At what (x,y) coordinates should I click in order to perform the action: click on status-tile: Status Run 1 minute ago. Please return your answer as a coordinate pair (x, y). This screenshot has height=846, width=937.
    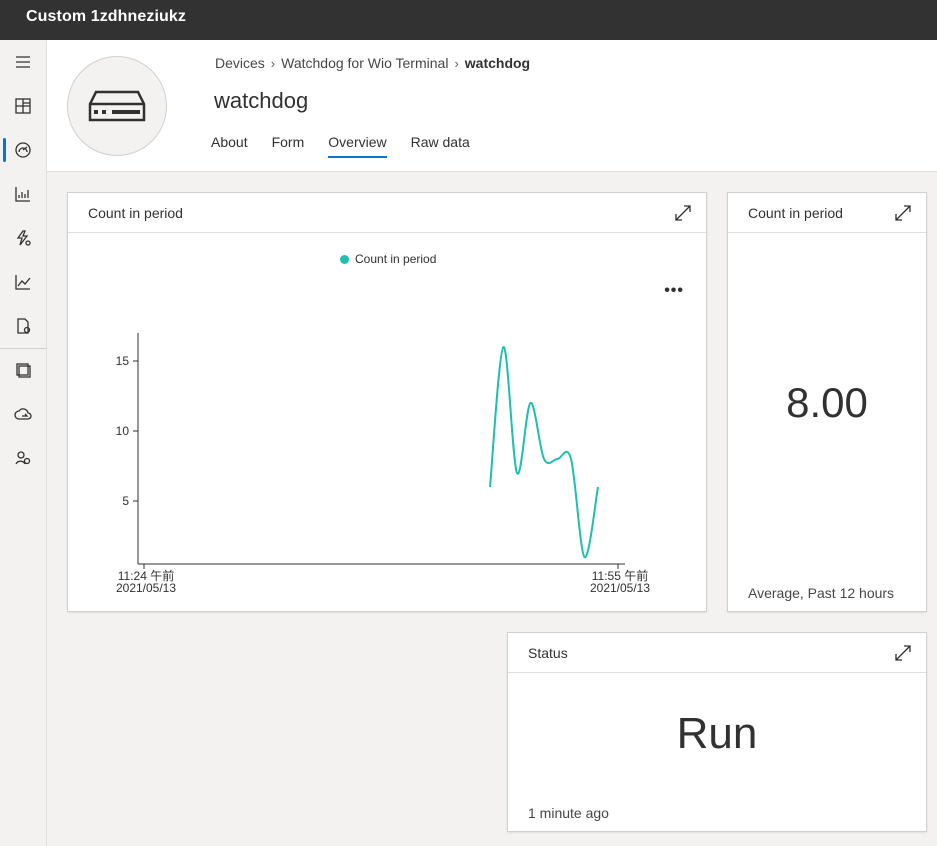
    Looking at the image, I should click on (717, 732).